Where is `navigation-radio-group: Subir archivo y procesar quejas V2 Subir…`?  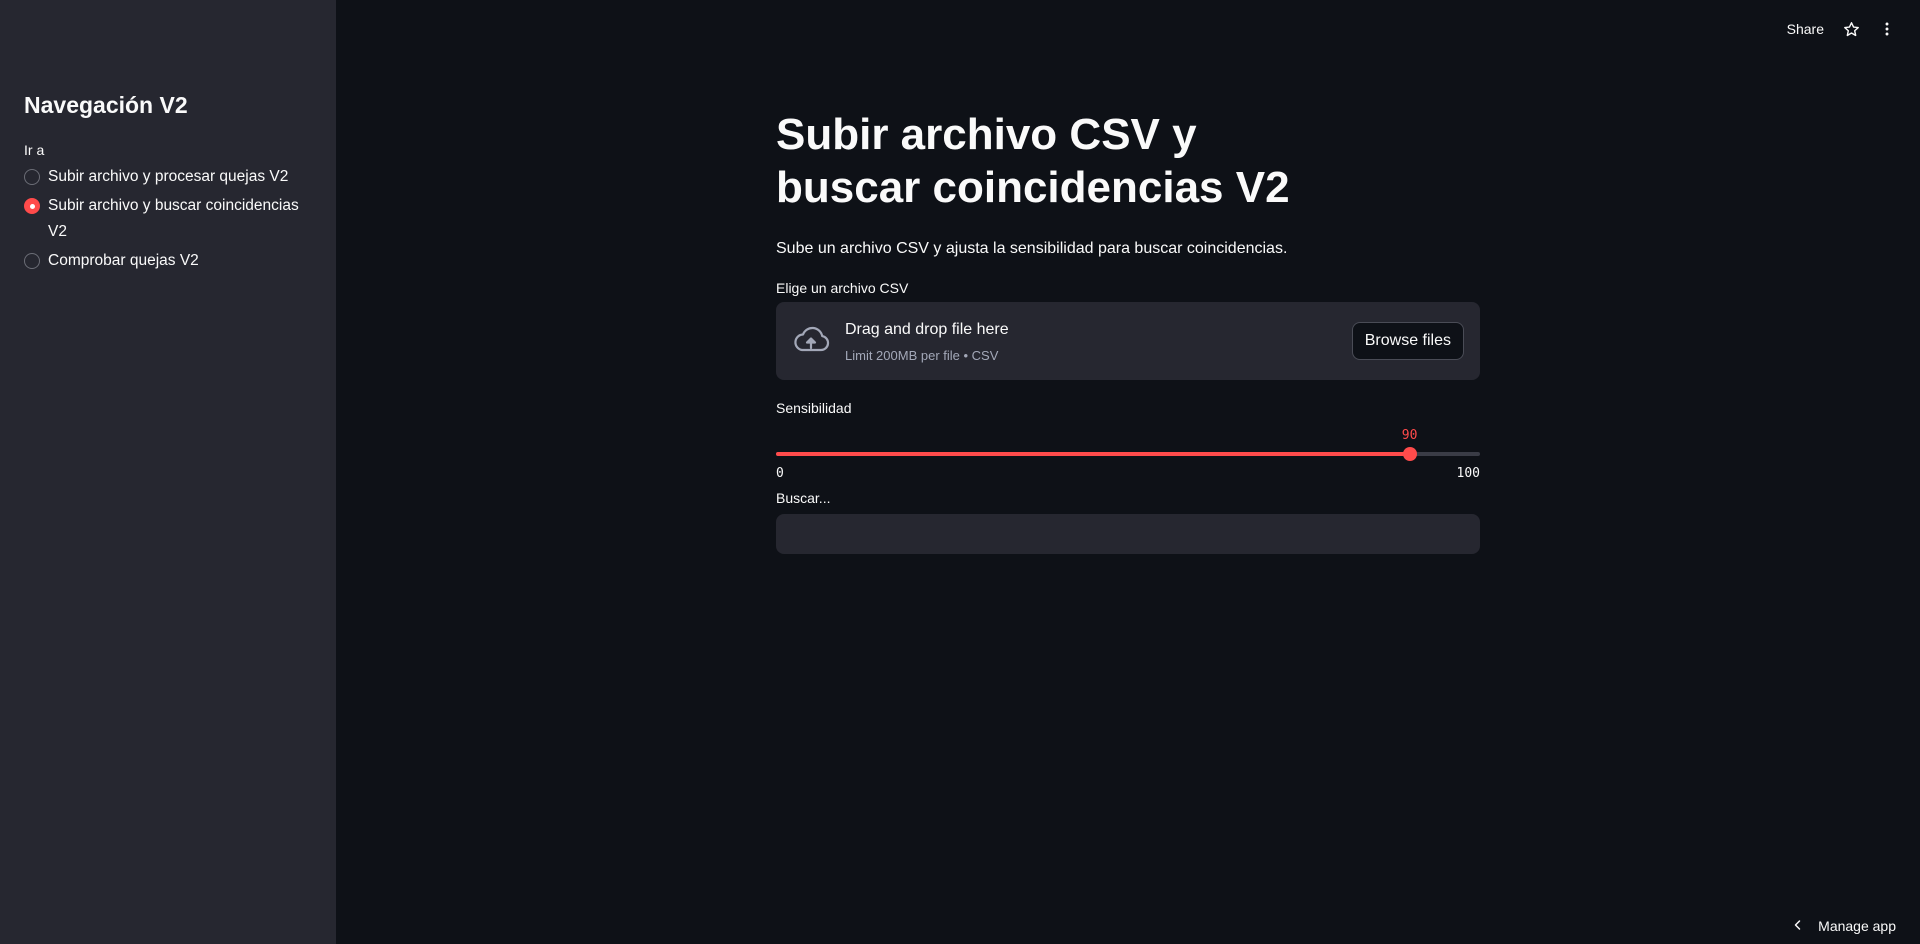
navigation-radio-group: Subir archivo y procesar quejas V2 Subir… is located at coordinates (164, 222).